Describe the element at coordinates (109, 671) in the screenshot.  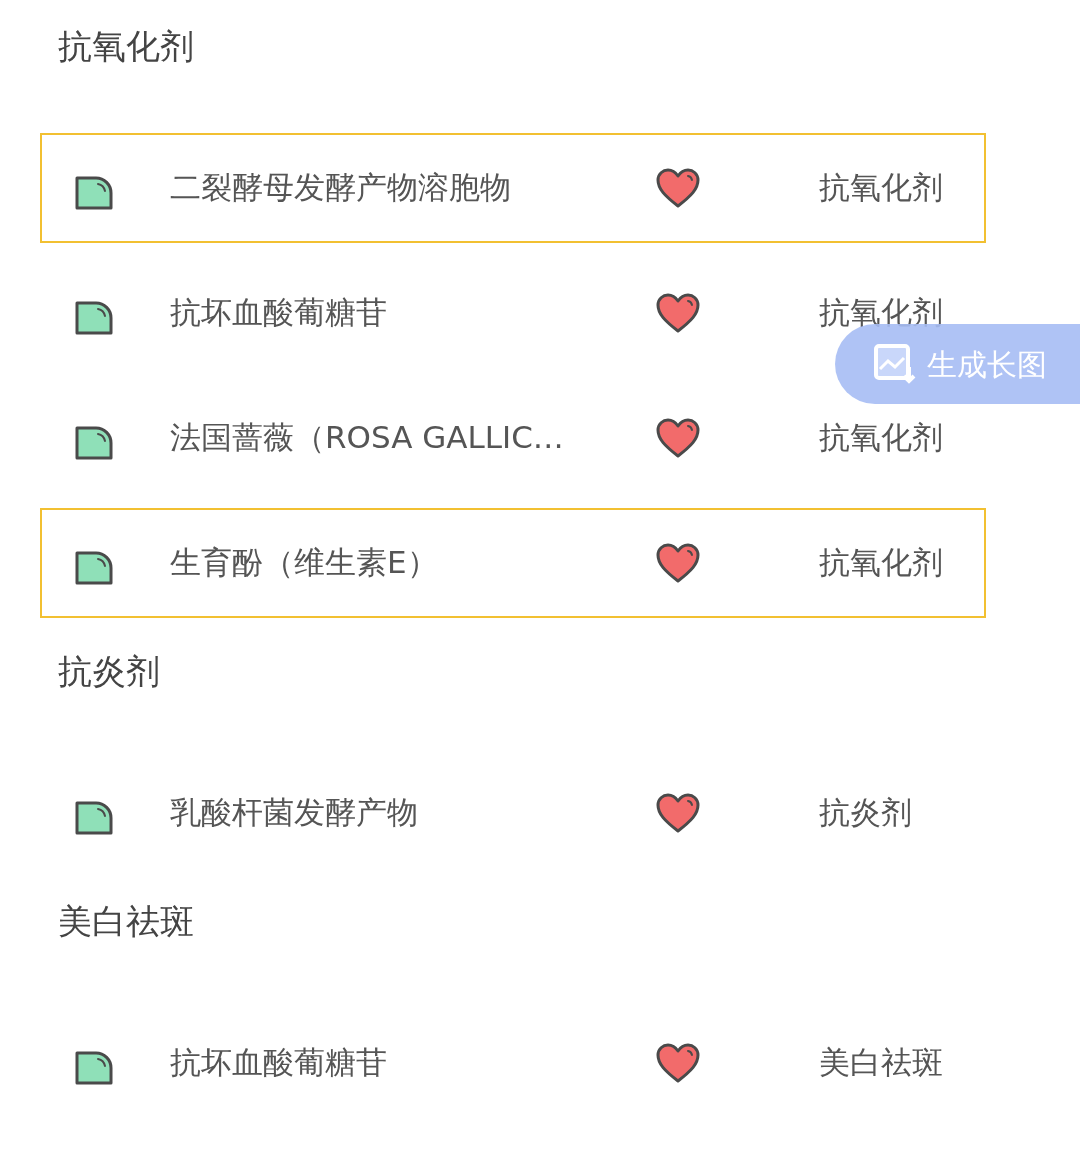
I see `section-title: 抗炎剂` at that location.